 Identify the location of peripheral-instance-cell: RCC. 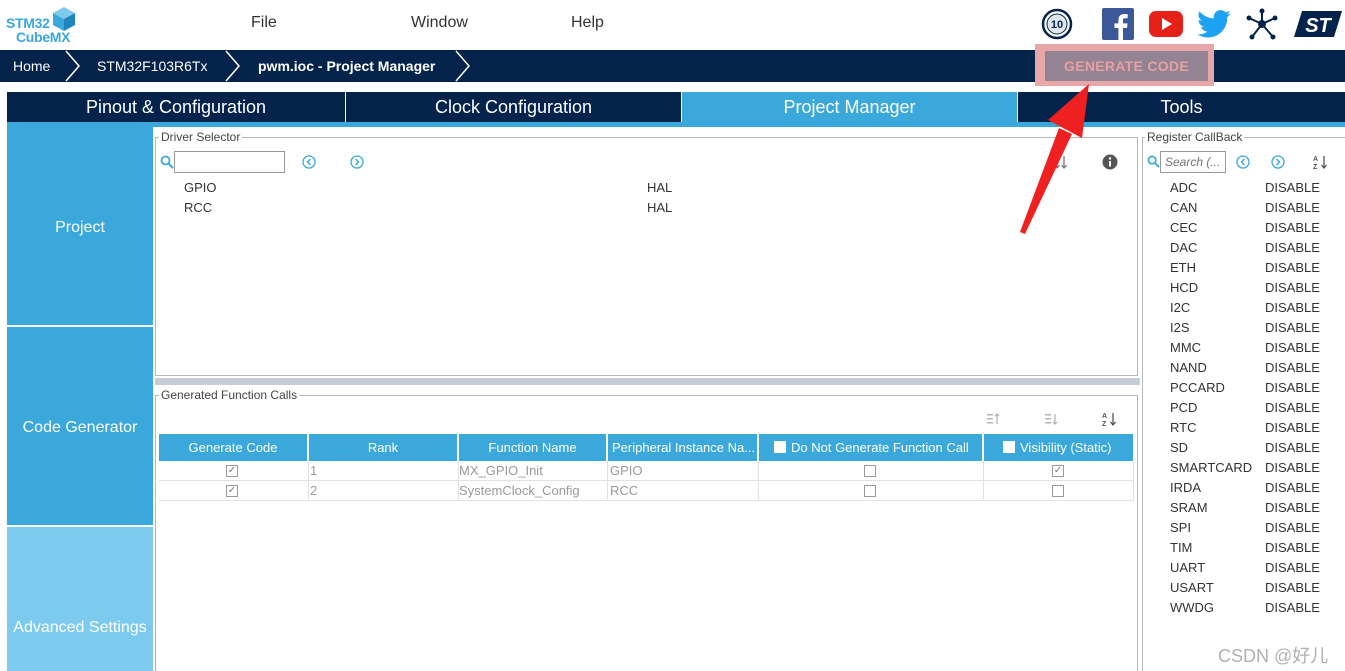
(683, 491).